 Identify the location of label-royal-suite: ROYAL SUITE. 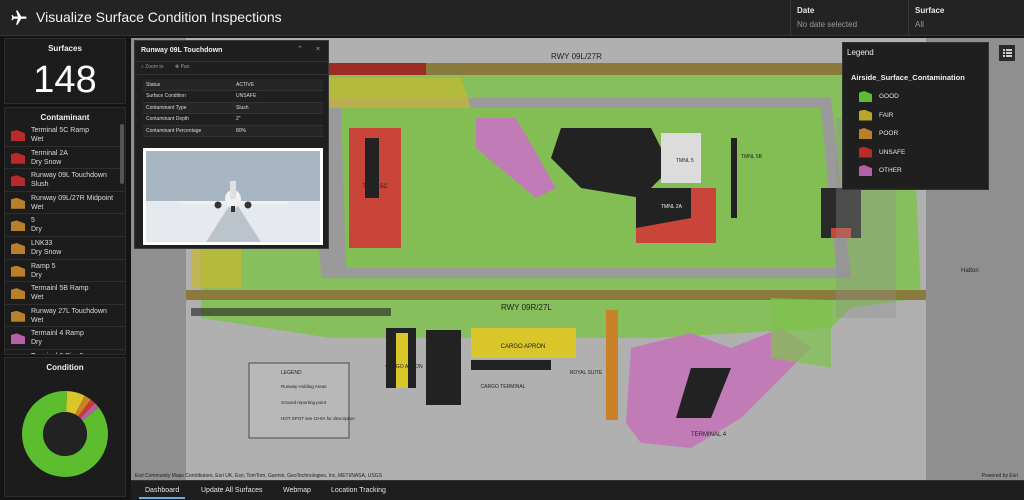
(586, 373).